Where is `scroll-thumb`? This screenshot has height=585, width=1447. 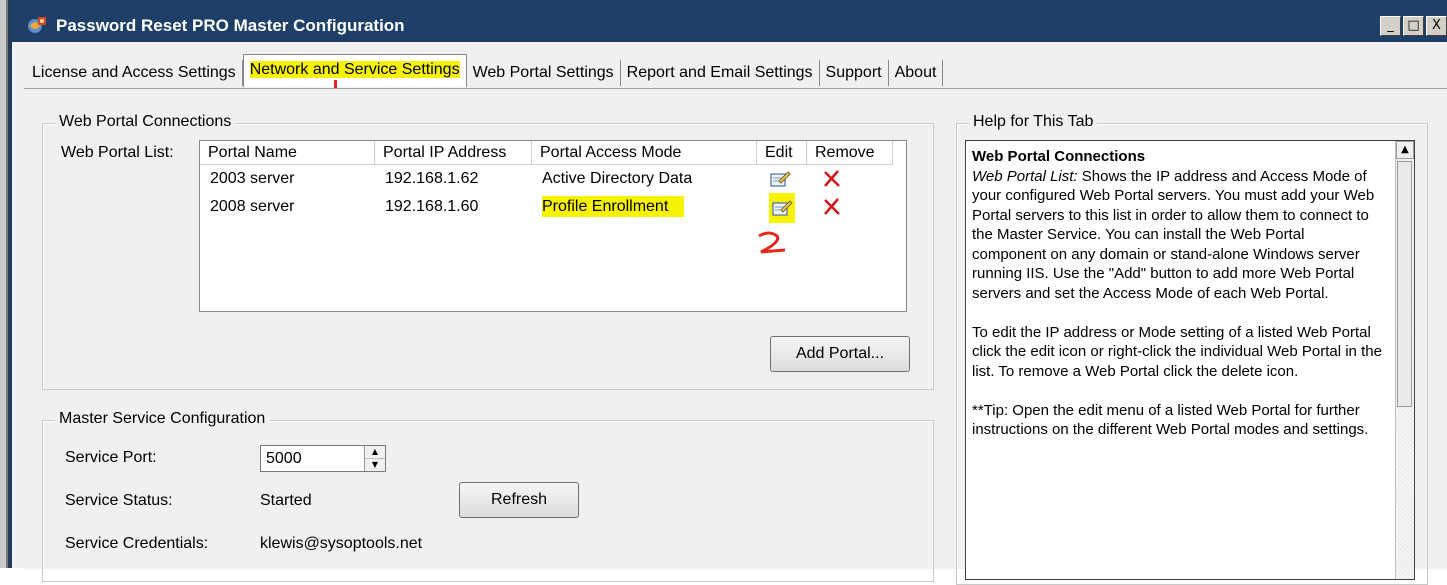 scroll-thumb is located at coordinates (1404, 284).